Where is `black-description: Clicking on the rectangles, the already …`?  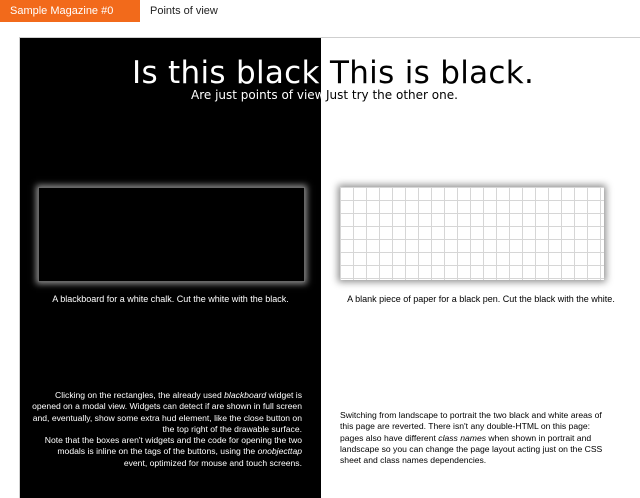
black-description: Clicking on the rectangles, the already … is located at coordinates (167, 429).